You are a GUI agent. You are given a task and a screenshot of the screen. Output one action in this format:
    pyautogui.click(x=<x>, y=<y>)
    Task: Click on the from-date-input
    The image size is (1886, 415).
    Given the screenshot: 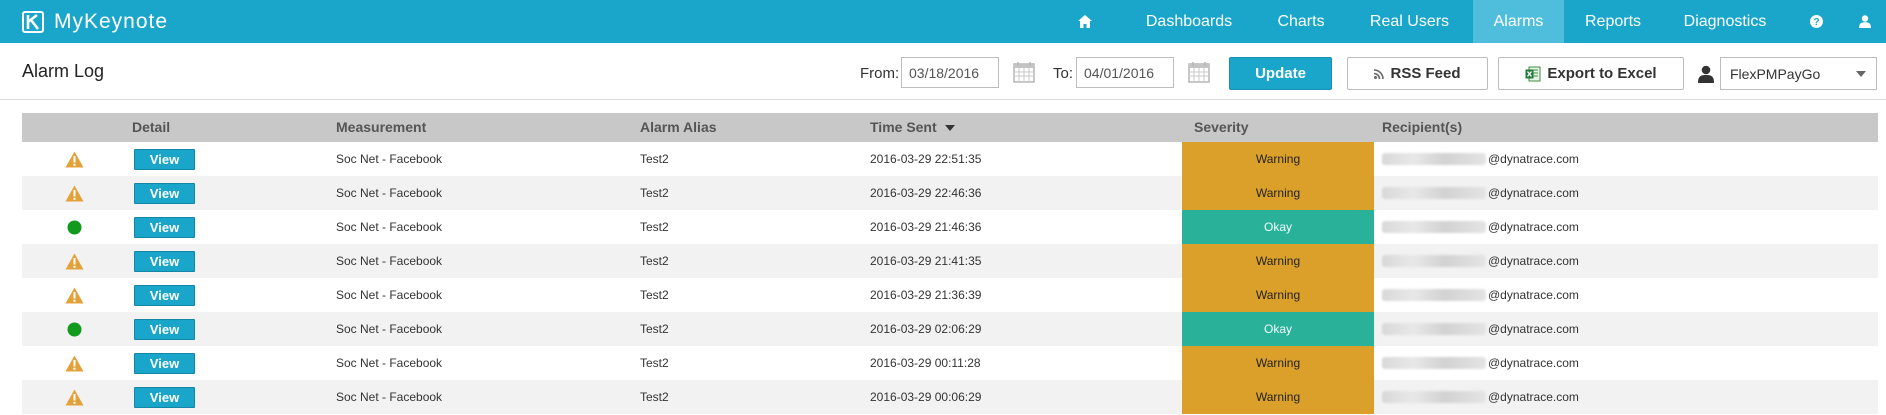 What is the action you would take?
    pyautogui.click(x=950, y=72)
    